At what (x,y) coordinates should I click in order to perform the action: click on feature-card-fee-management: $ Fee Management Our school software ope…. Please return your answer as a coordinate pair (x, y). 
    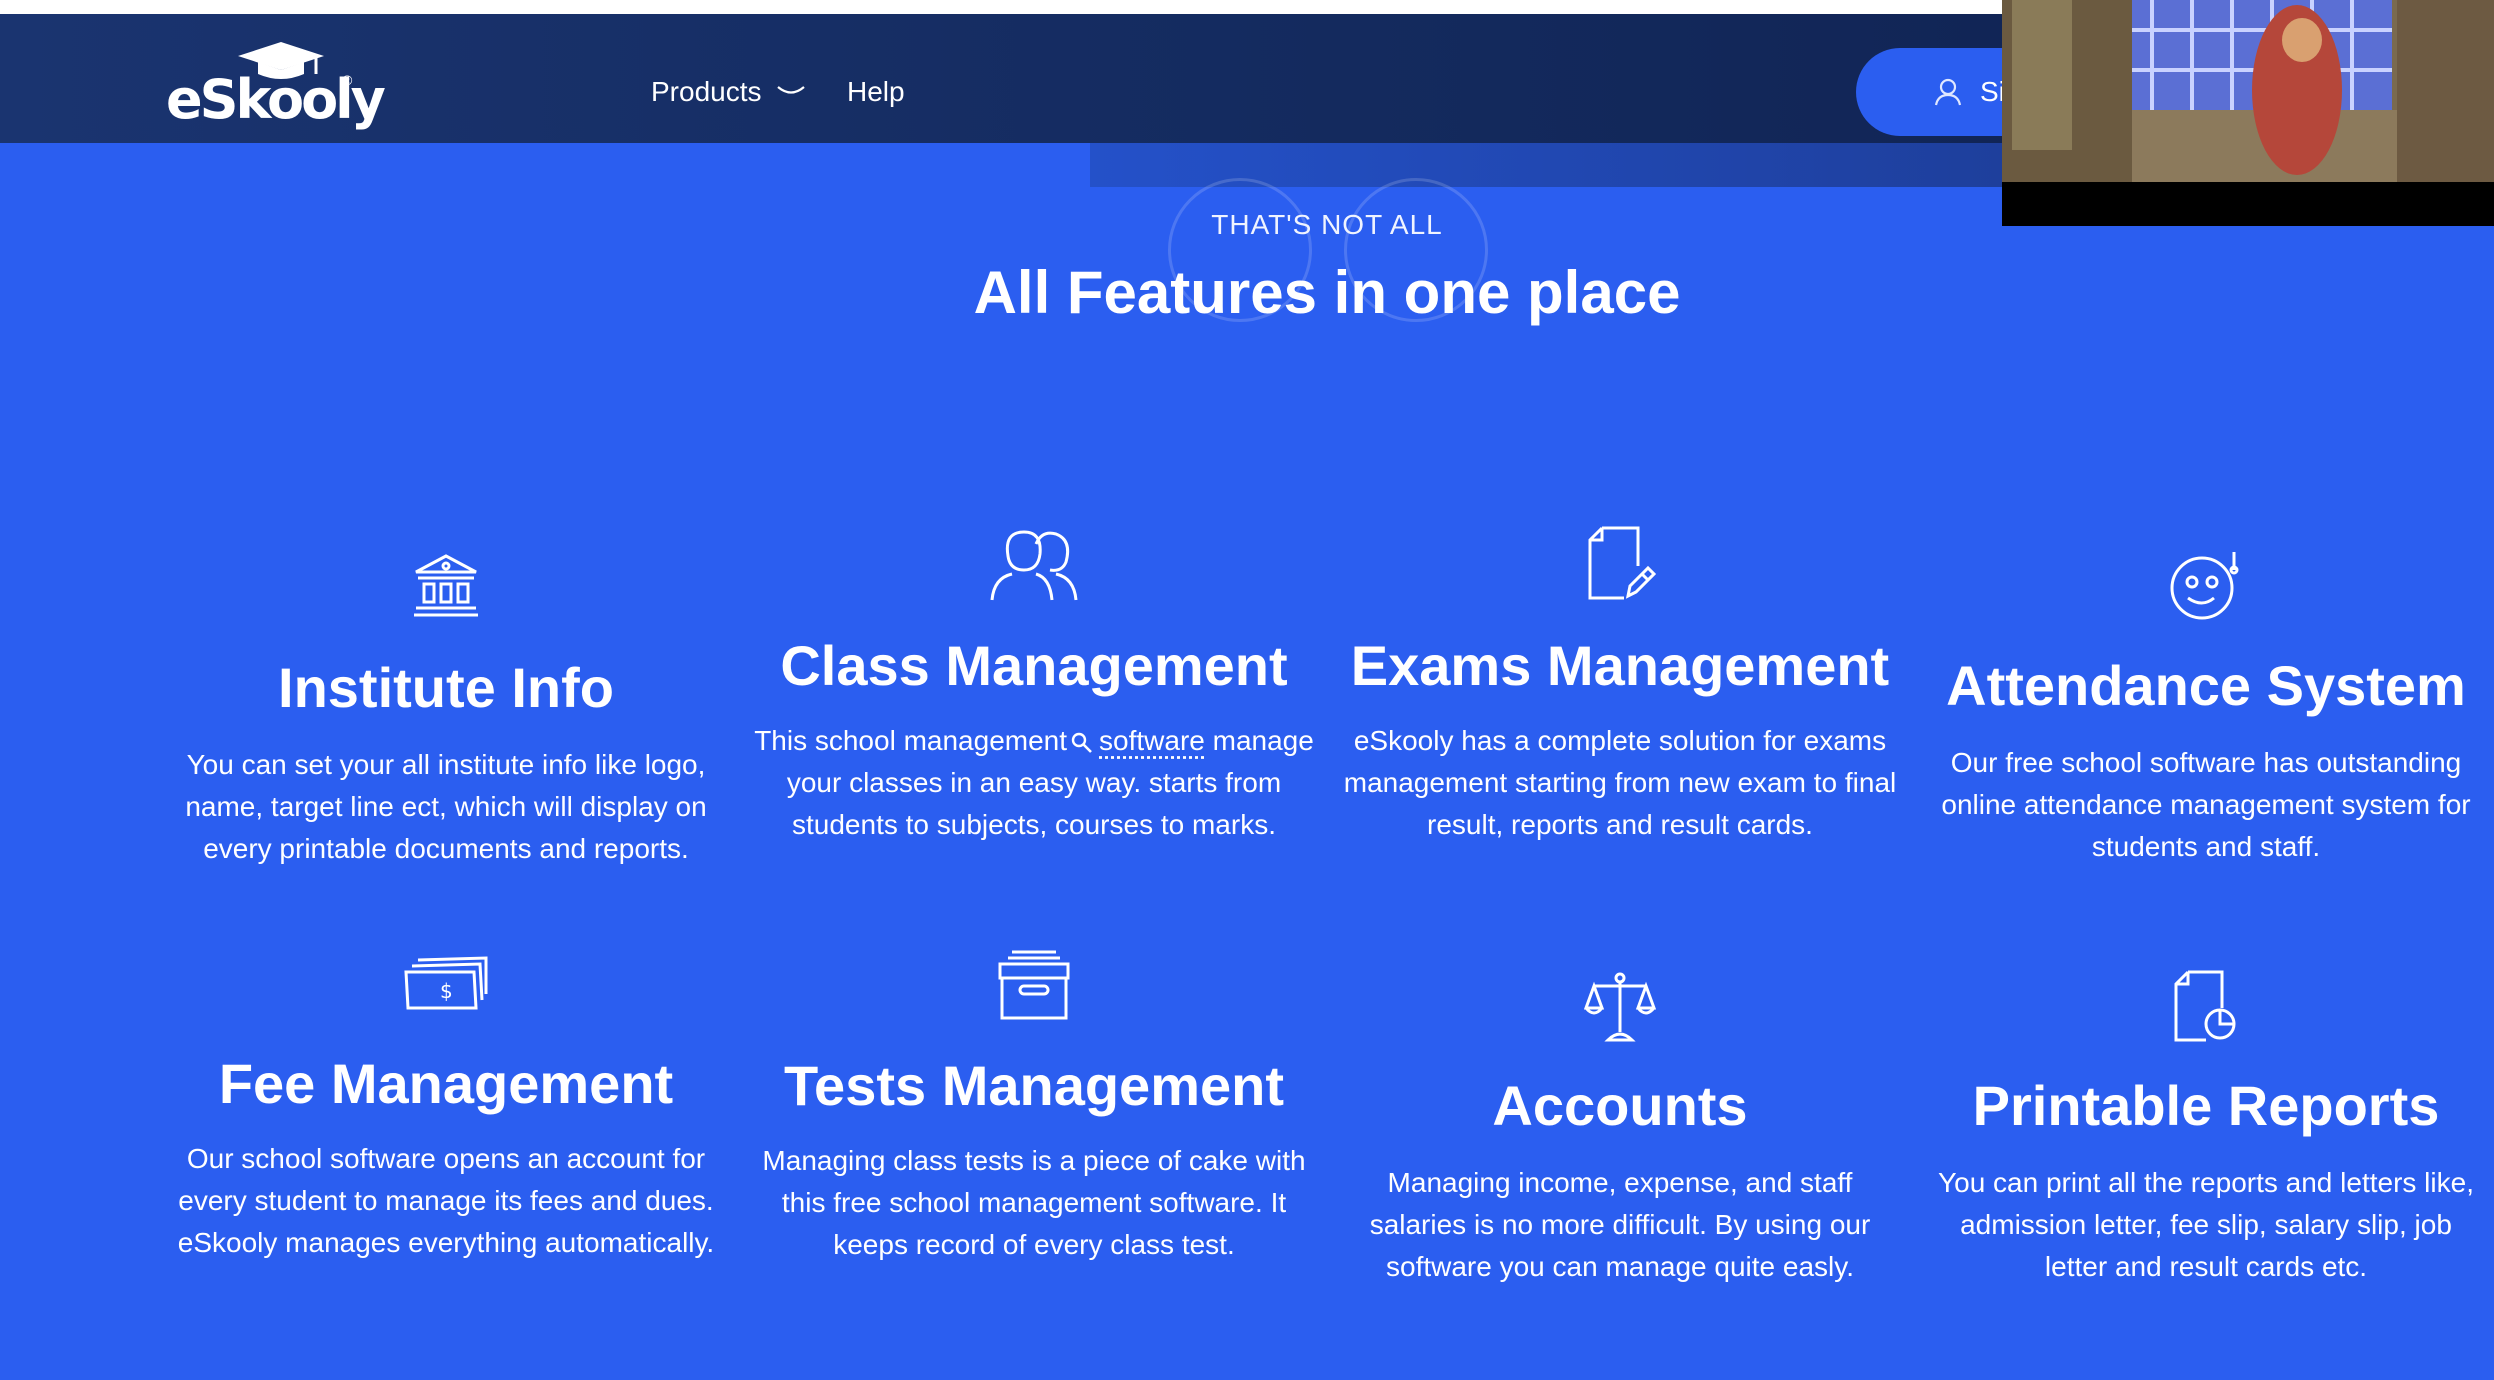
    Looking at the image, I should click on (446, 1110).